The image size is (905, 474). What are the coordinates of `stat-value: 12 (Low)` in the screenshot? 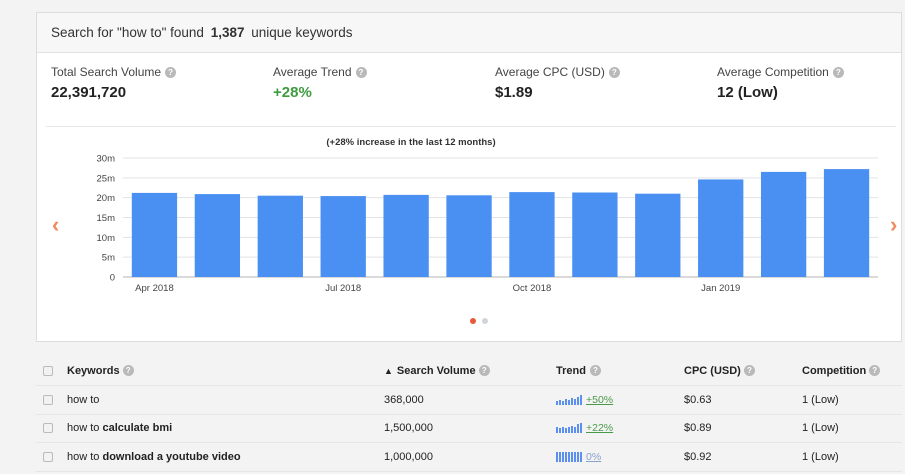 It's located at (747, 92).